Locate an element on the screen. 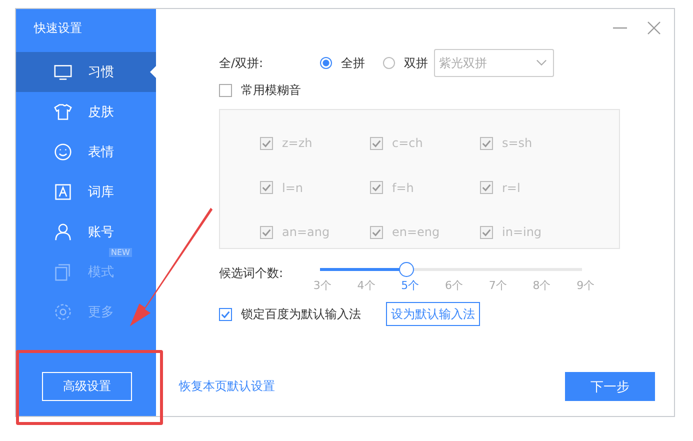  fuzzy-pair-label: f=h is located at coordinates (403, 187).